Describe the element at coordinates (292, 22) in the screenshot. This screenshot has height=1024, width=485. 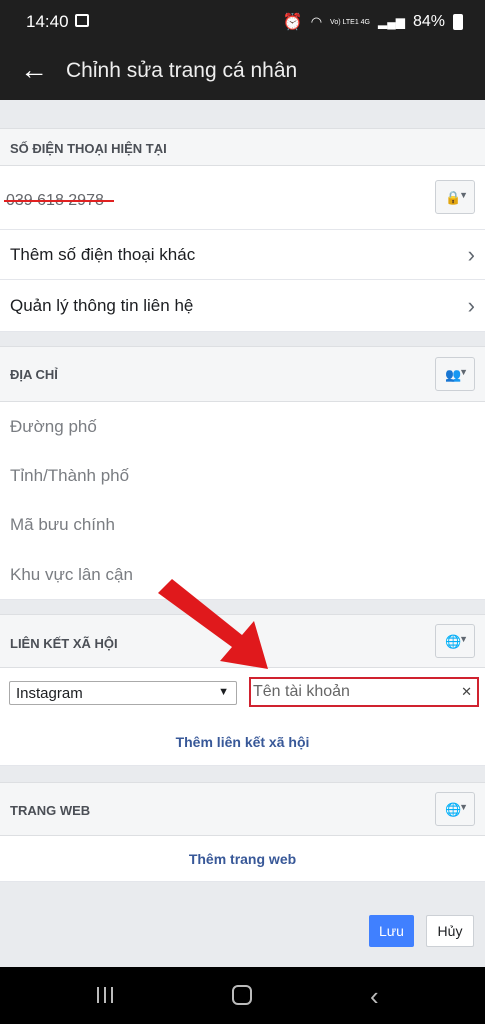
I see `alarm-icon: ⏰` at that location.